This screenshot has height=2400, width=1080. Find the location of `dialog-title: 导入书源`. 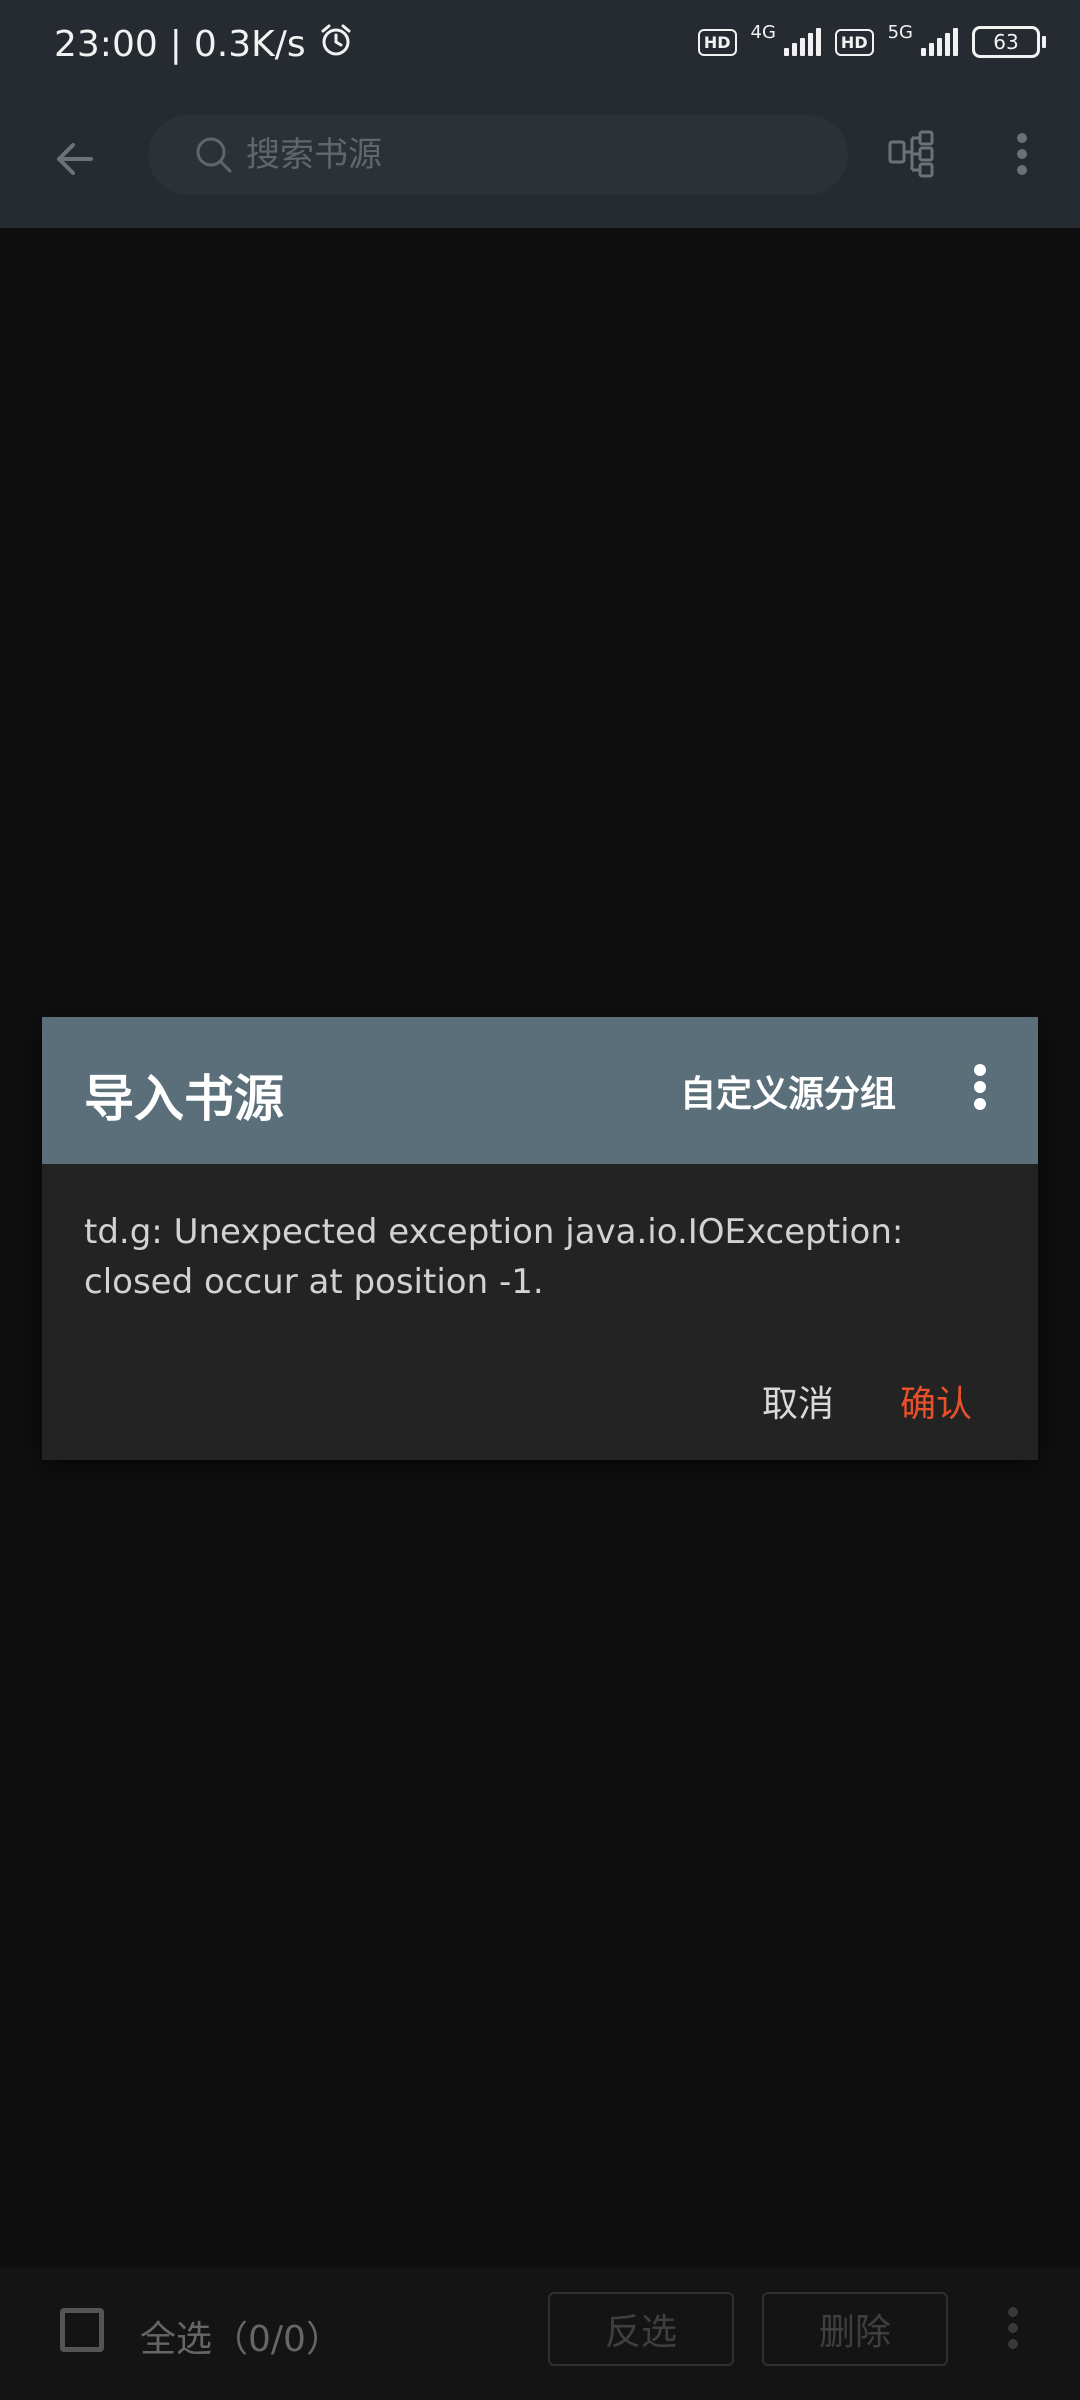

dialog-title: 导入书源 is located at coordinates (184, 1099).